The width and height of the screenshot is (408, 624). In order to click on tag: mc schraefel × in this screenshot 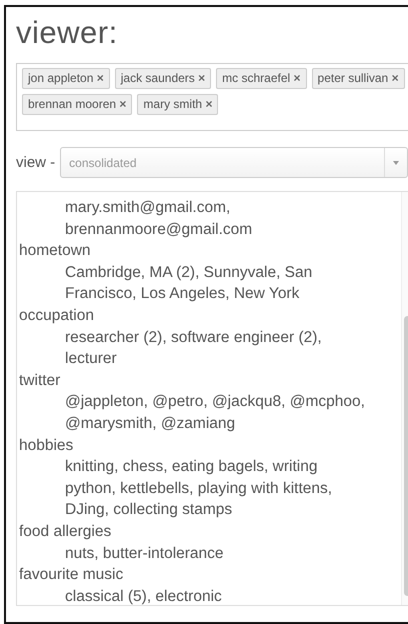, I will do `click(261, 78)`.